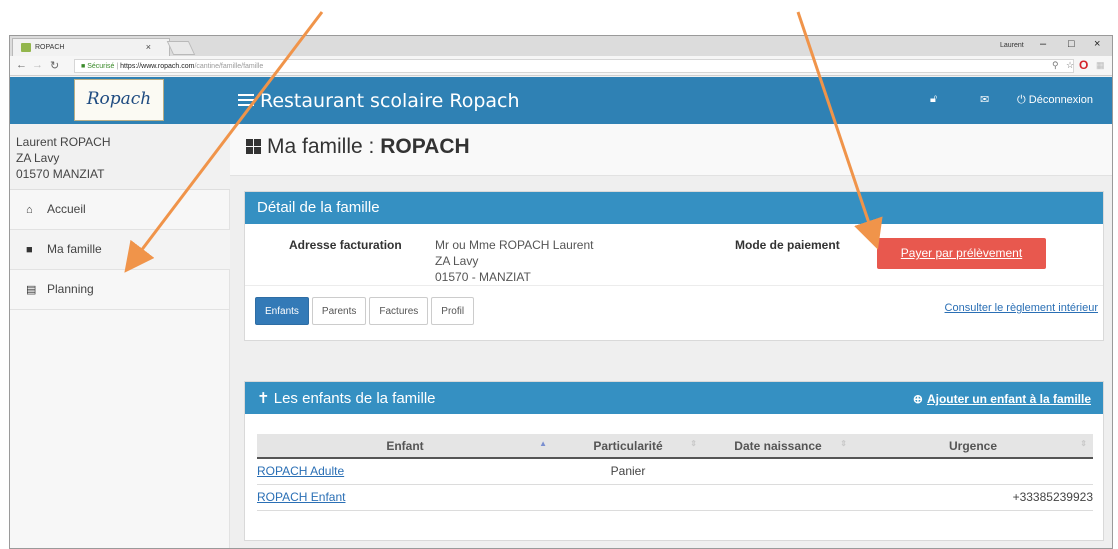  Describe the element at coordinates (26, 47) in the screenshot. I see `favicon-icon` at that location.